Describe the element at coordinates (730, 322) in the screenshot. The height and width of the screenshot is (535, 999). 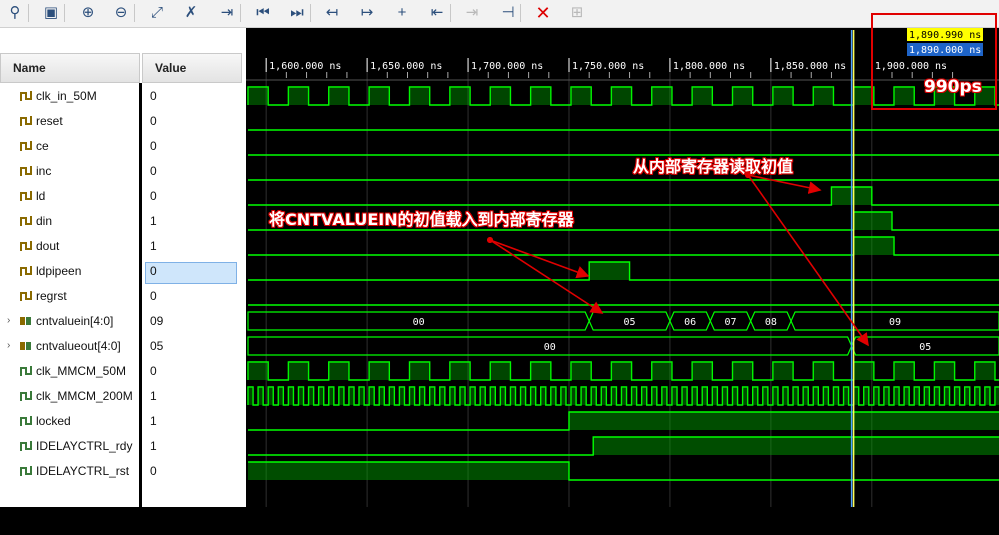
I see `bus-value-label: 07` at that location.